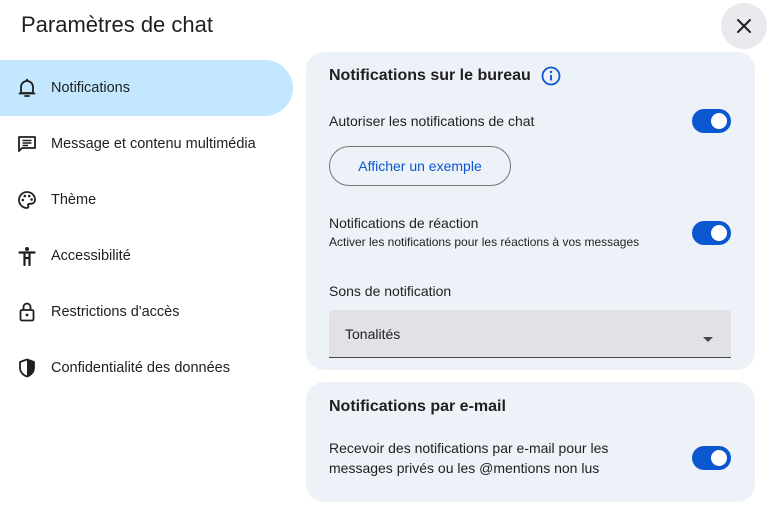  Describe the element at coordinates (146, 88) in the screenshot. I see `nav-item-notifications: Notifications` at that location.